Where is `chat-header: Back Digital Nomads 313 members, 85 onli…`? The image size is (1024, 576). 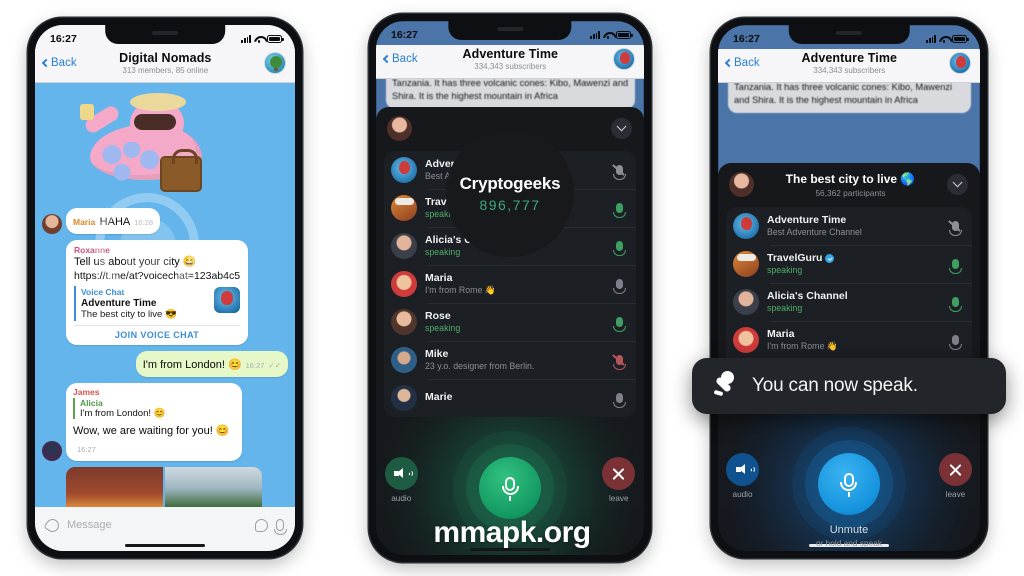
chat-header: Back Digital Nomads 313 members, 85 onli… is located at coordinates (165, 66).